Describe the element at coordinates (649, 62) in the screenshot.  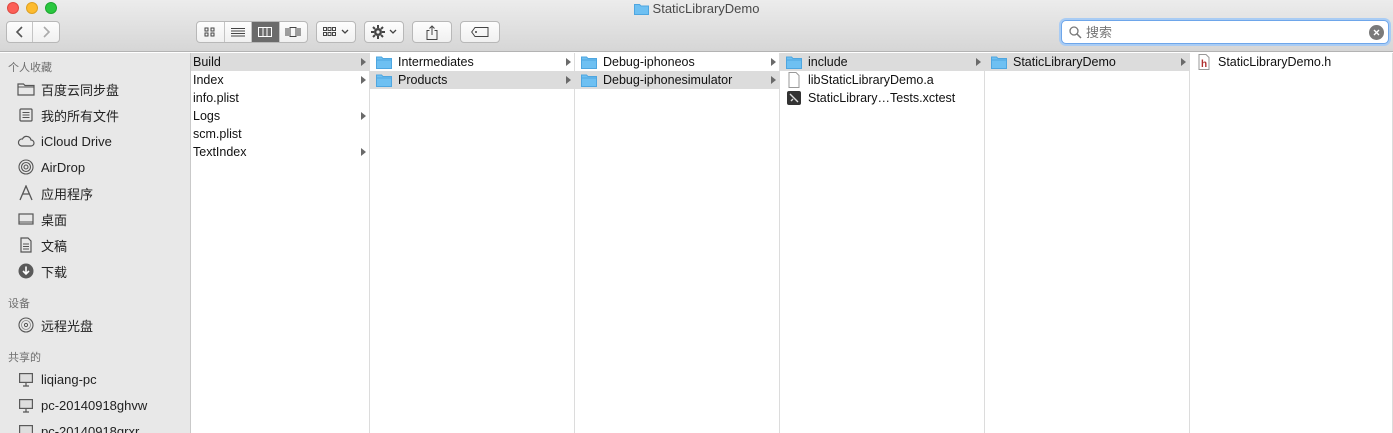
I see `file-name: Debug-iphoneos` at that location.